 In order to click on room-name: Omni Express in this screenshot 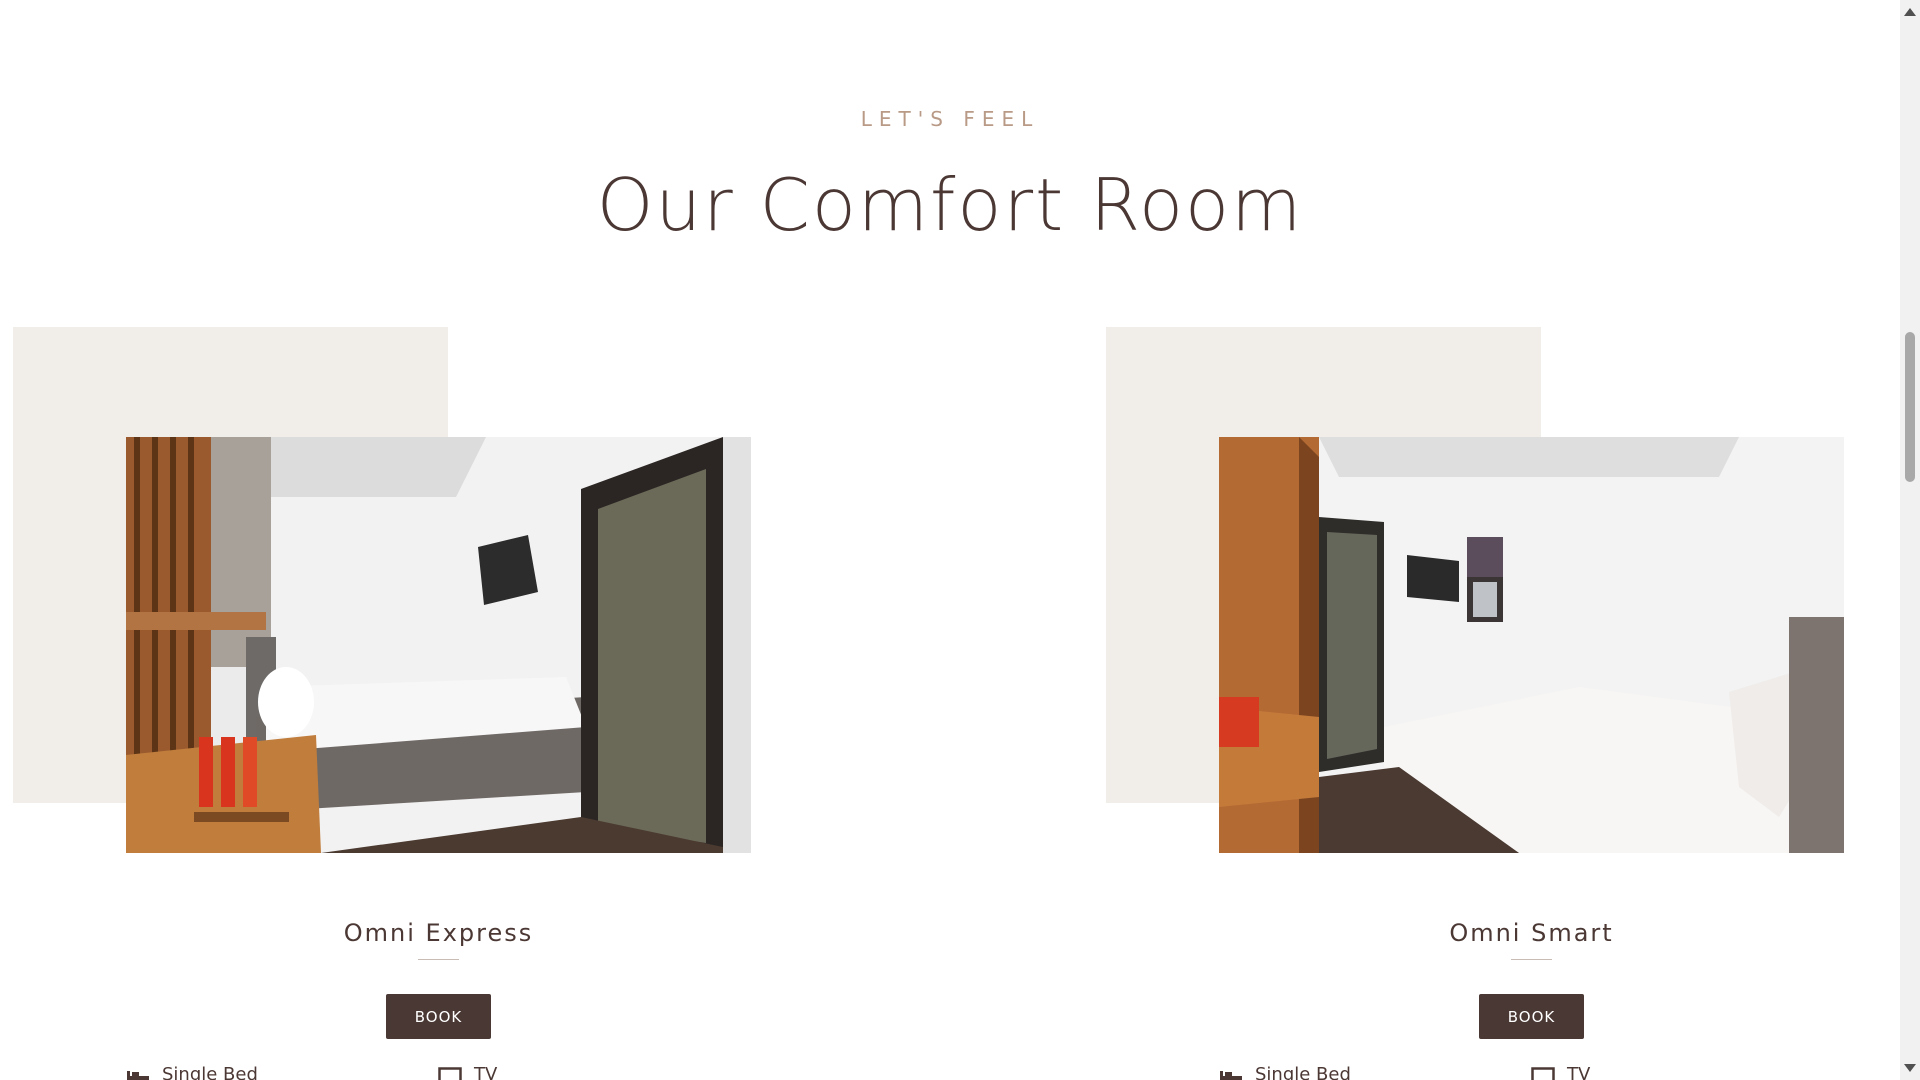, I will do `click(438, 933)`.